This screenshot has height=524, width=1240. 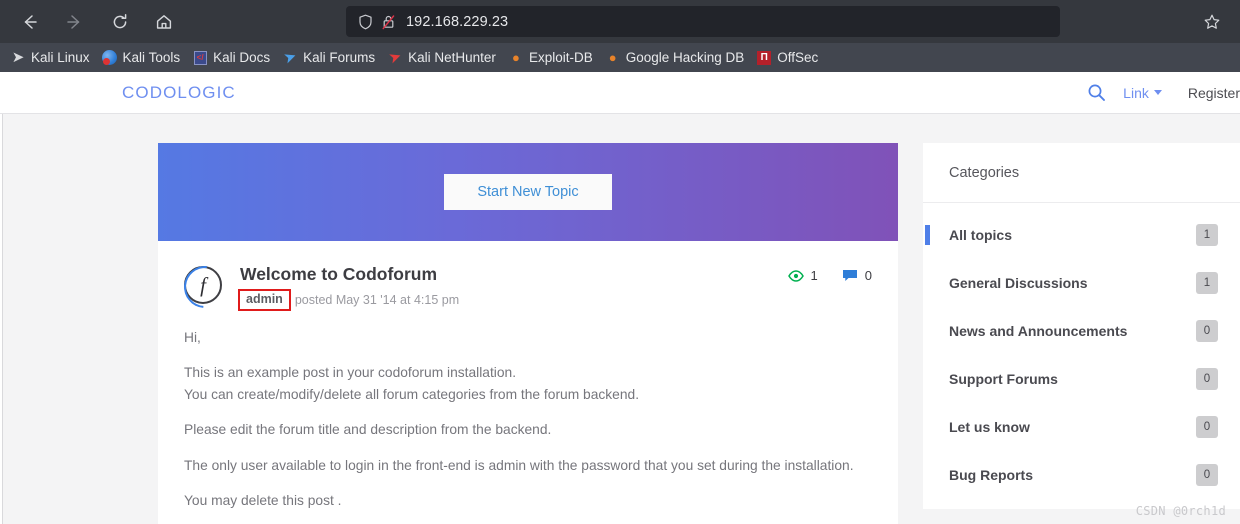 I want to click on comment-count: 0, so click(x=857, y=275).